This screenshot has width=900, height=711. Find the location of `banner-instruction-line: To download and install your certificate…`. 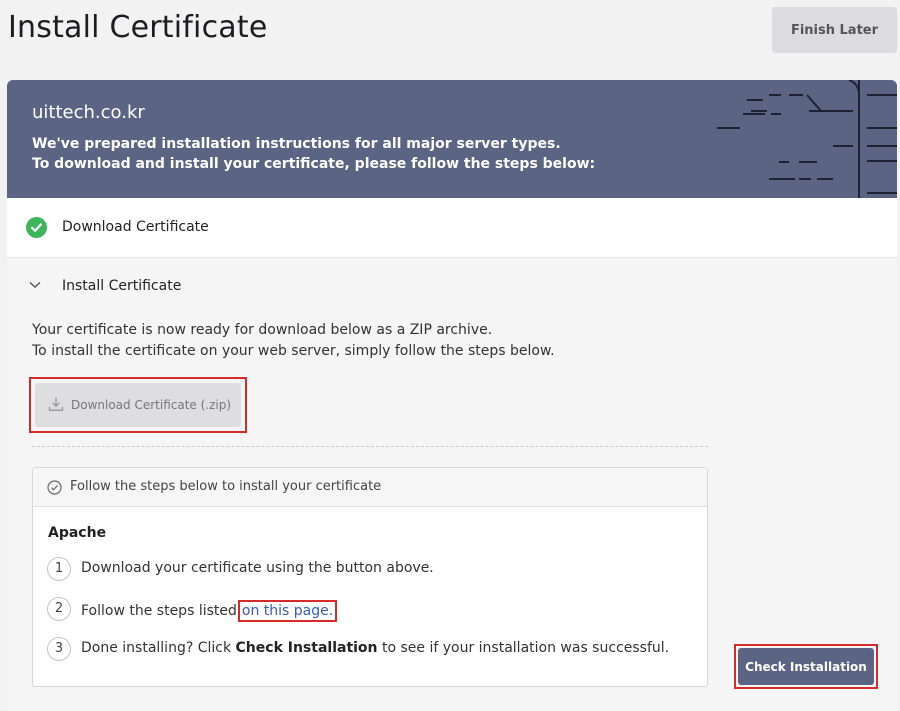

banner-instruction-line: To download and install your certificate… is located at coordinates (314, 164).